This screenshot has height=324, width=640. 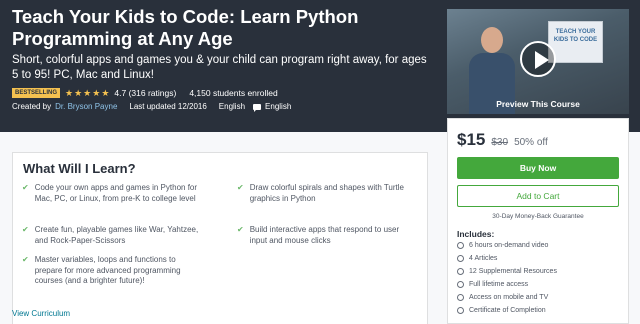 What do you see at coordinates (499, 284) in the screenshot?
I see `include-item-text: Full lifetime access` at bounding box center [499, 284].